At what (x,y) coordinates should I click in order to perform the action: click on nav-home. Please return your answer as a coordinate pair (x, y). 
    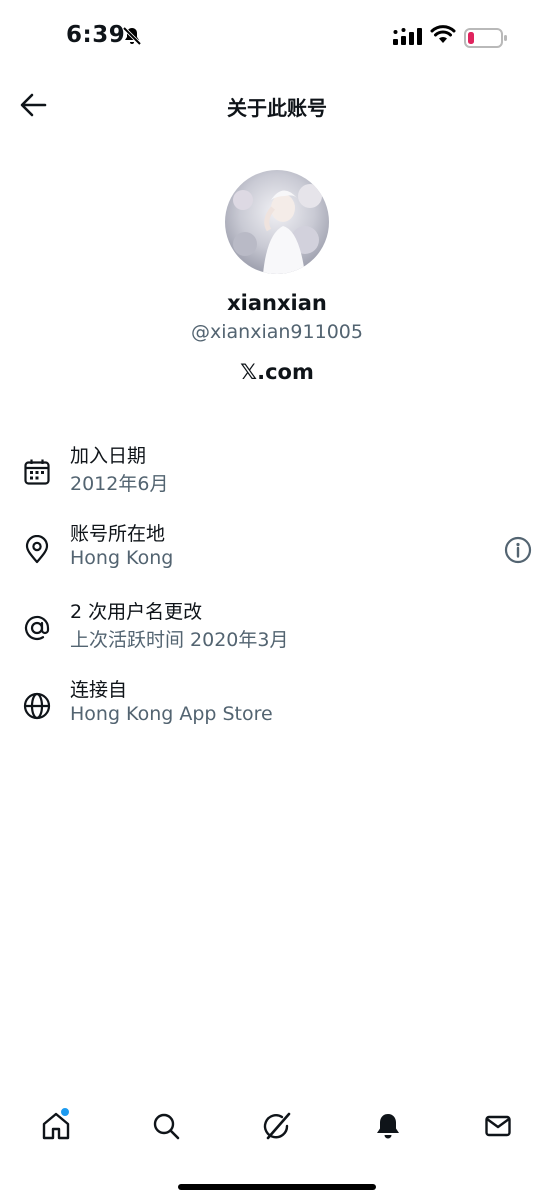
    Looking at the image, I should click on (56, 1126).